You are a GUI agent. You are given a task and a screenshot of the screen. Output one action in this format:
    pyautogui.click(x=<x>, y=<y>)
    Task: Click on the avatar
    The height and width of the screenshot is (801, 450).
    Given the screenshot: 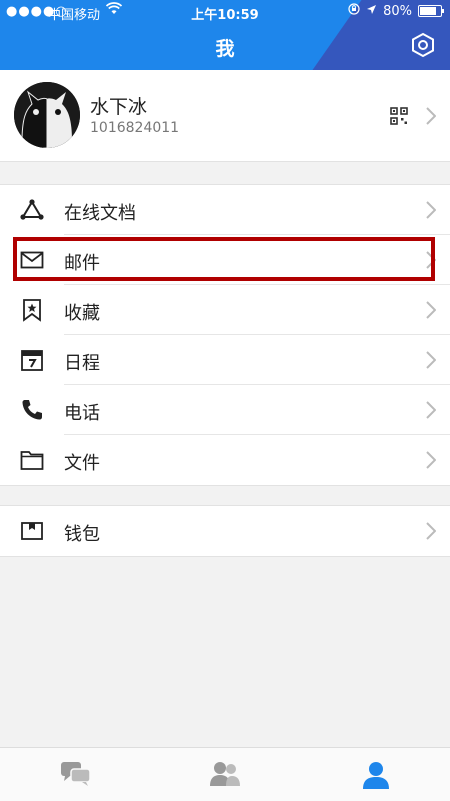 What is the action you would take?
    pyautogui.click(x=47, y=115)
    